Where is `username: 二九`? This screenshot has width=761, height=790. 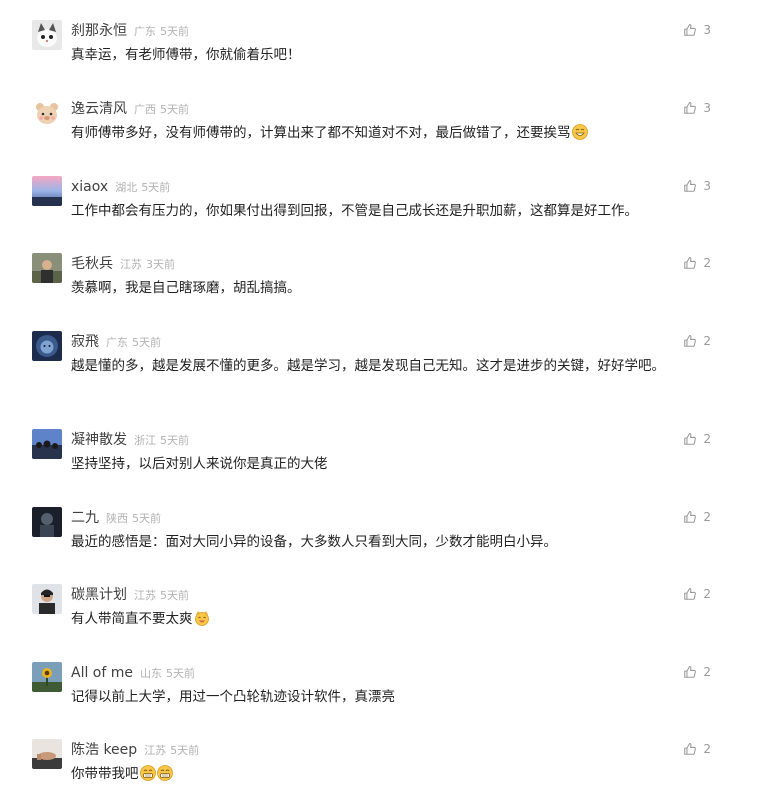
username: 二九 is located at coordinates (85, 518).